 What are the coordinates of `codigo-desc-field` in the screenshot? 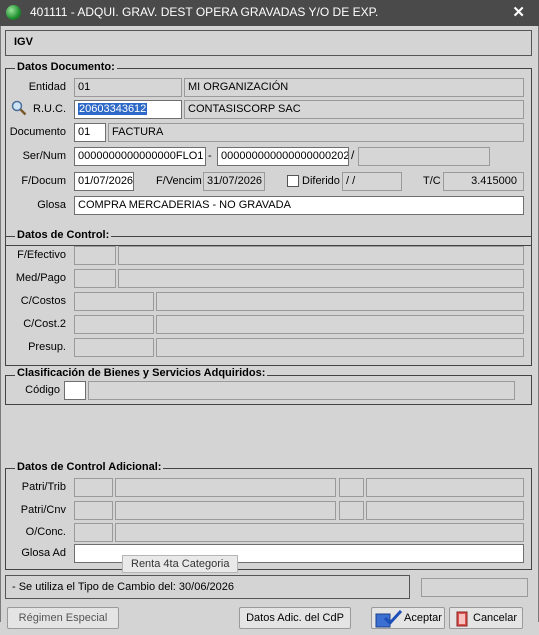 It's located at (301, 390).